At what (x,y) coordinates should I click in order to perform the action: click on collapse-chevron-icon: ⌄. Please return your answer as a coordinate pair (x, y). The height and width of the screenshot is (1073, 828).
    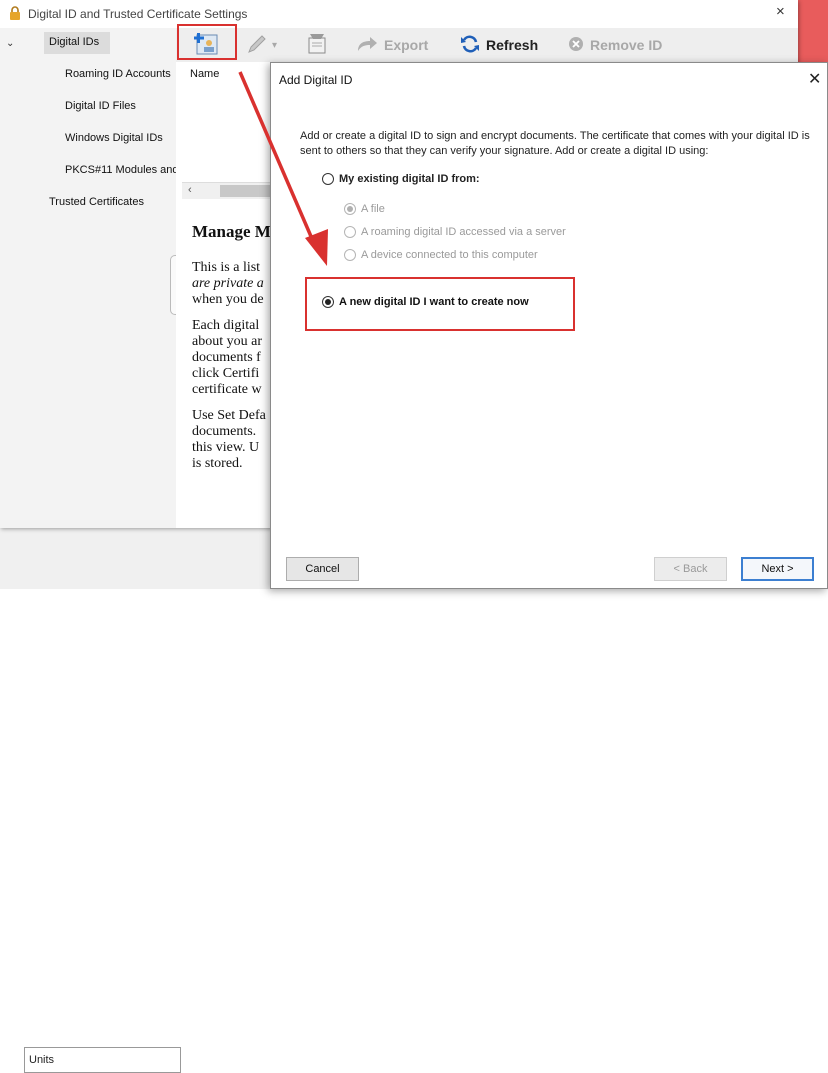
    Looking at the image, I should click on (10, 43).